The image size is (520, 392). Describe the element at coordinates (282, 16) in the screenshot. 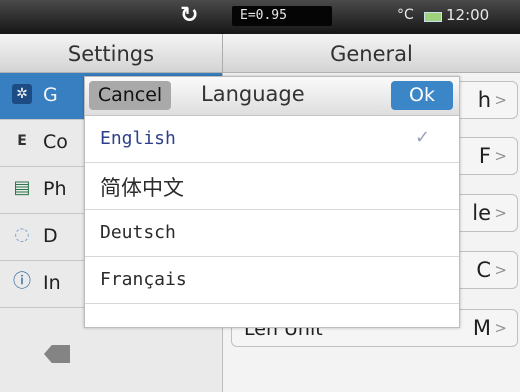

I see `emissivity-readout: E=0.95` at that location.